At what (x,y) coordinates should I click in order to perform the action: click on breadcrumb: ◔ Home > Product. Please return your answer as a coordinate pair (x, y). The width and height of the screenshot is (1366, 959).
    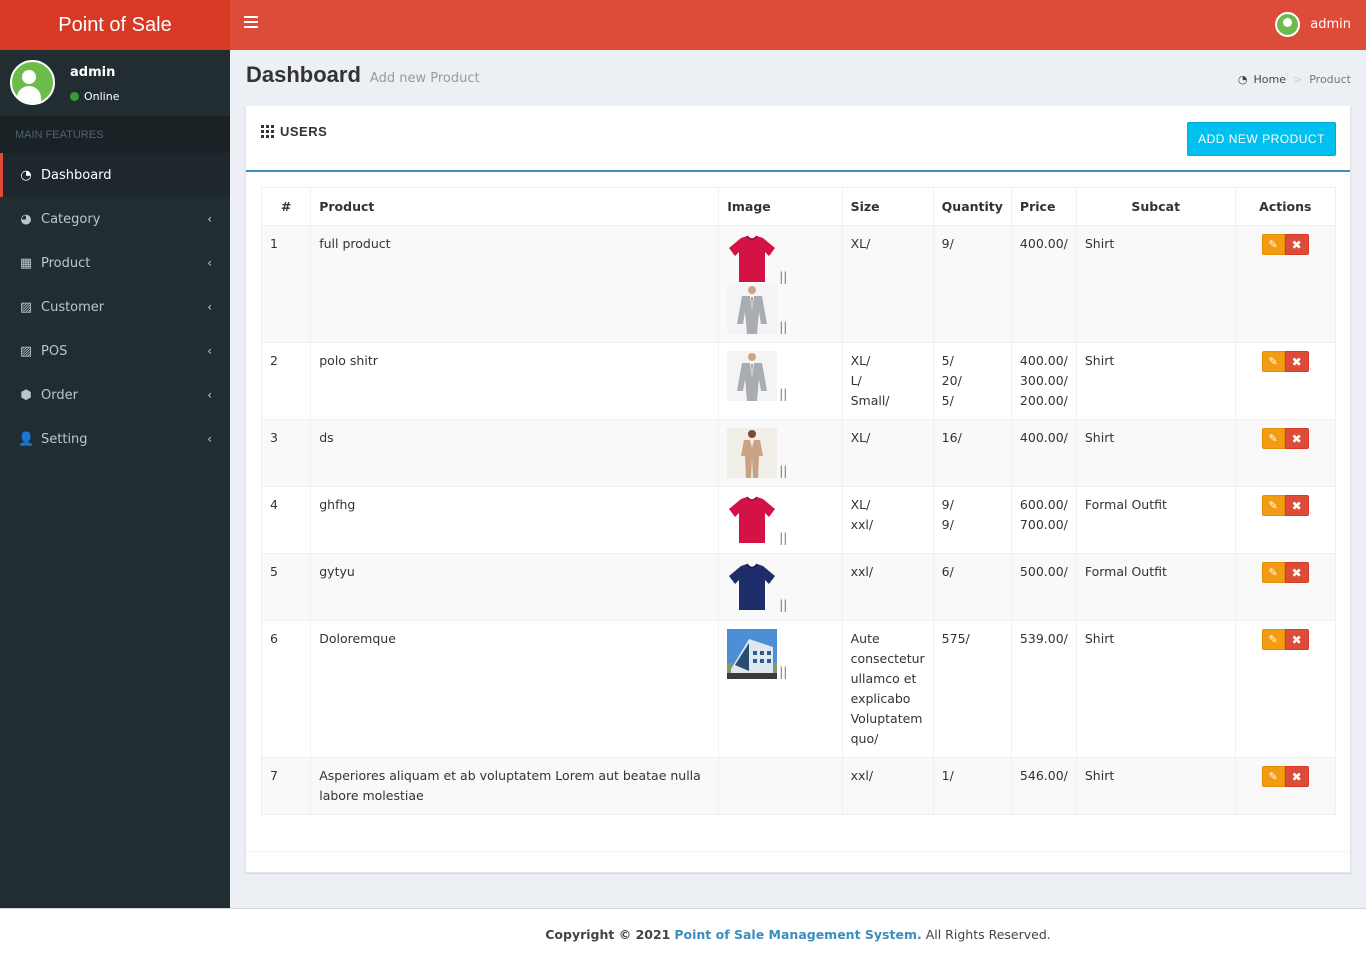
    Looking at the image, I should click on (1294, 79).